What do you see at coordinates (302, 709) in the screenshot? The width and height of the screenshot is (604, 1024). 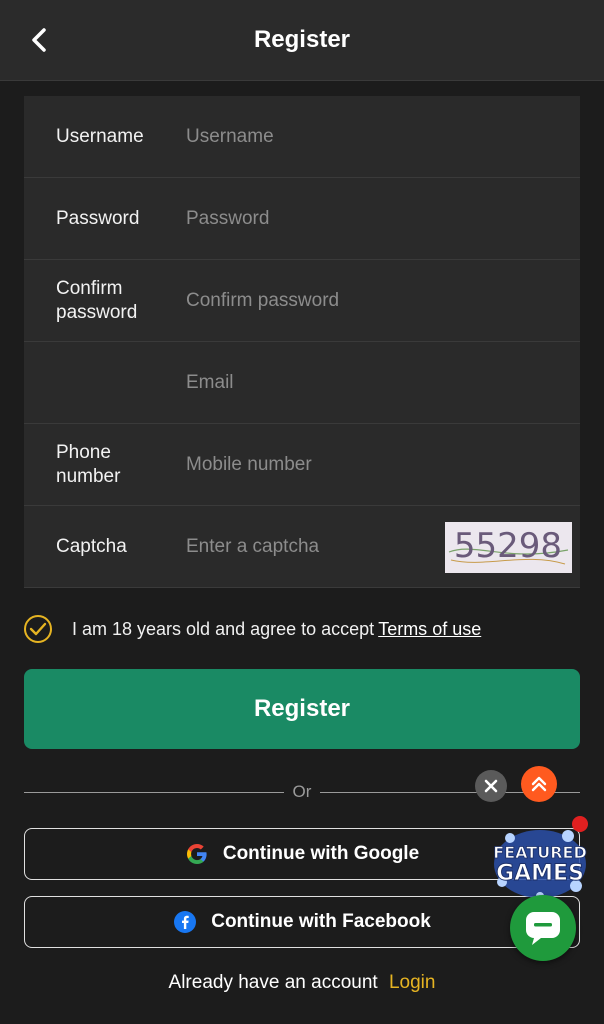 I see `register-button: Register` at bounding box center [302, 709].